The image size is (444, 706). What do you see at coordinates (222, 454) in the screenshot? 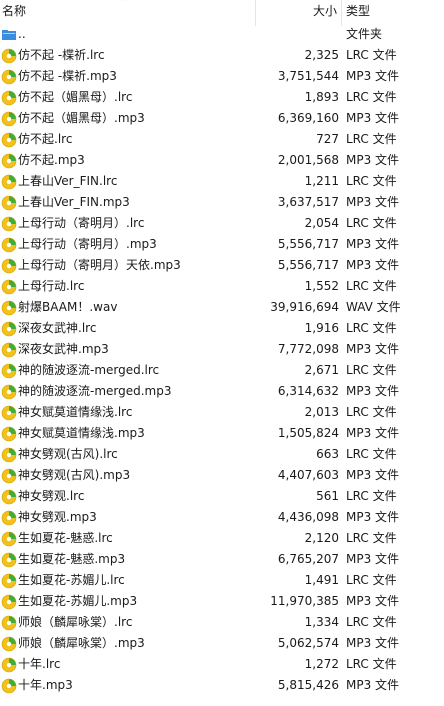
I see `file-row: 神女劈观(古风).lrc 663 LRC 文件` at bounding box center [222, 454].